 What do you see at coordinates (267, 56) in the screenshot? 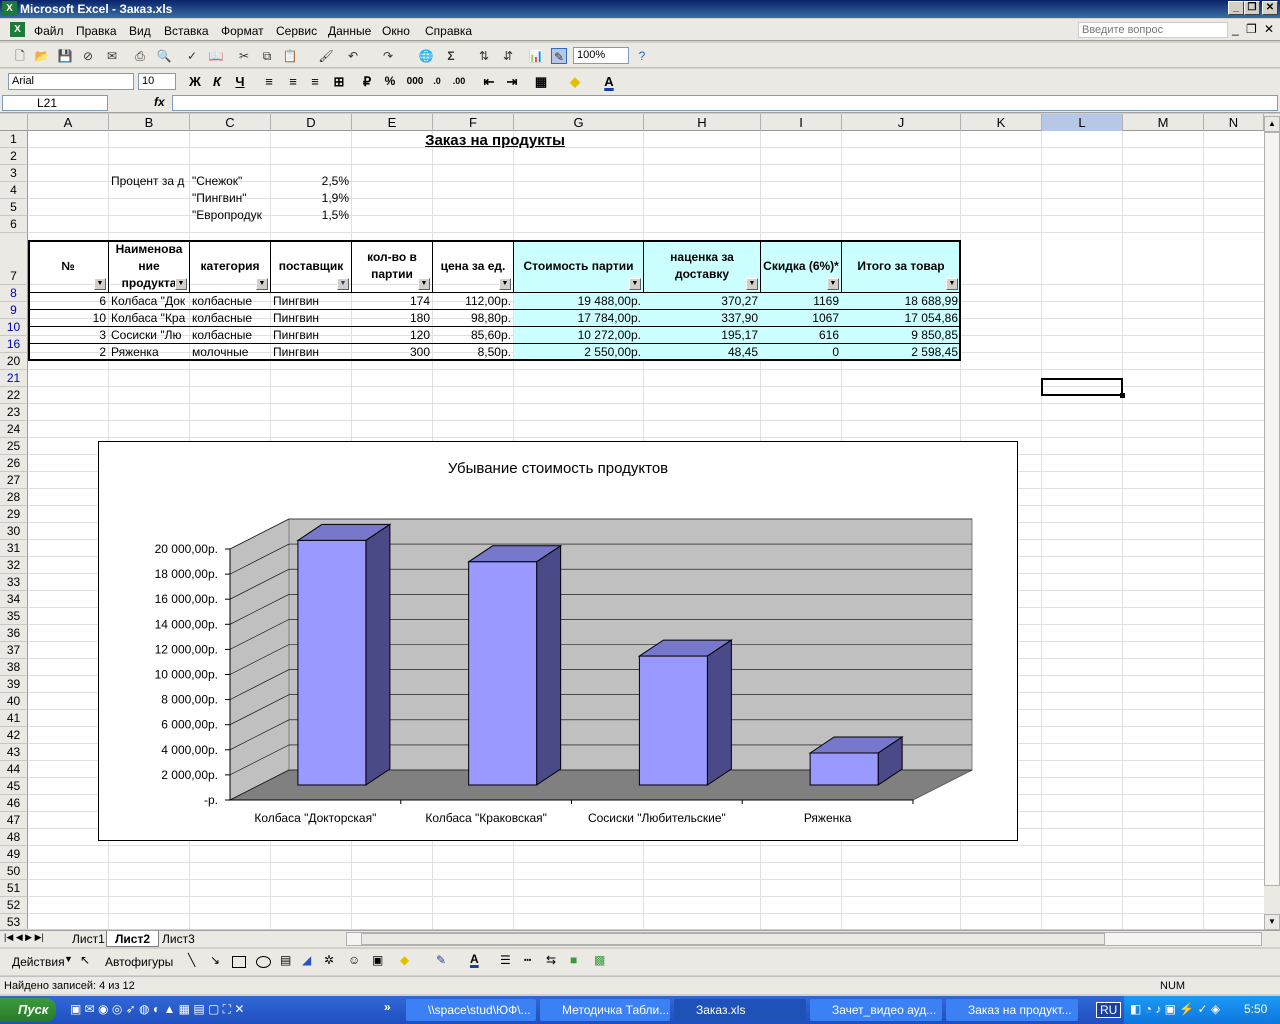
I see `copy-icon: ⧉` at bounding box center [267, 56].